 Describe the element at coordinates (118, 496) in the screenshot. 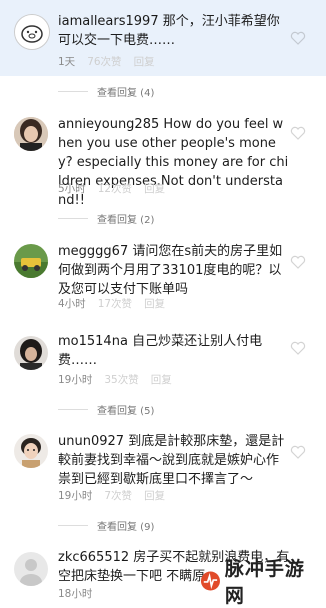

I see `comment-likes: 7次赞` at that location.